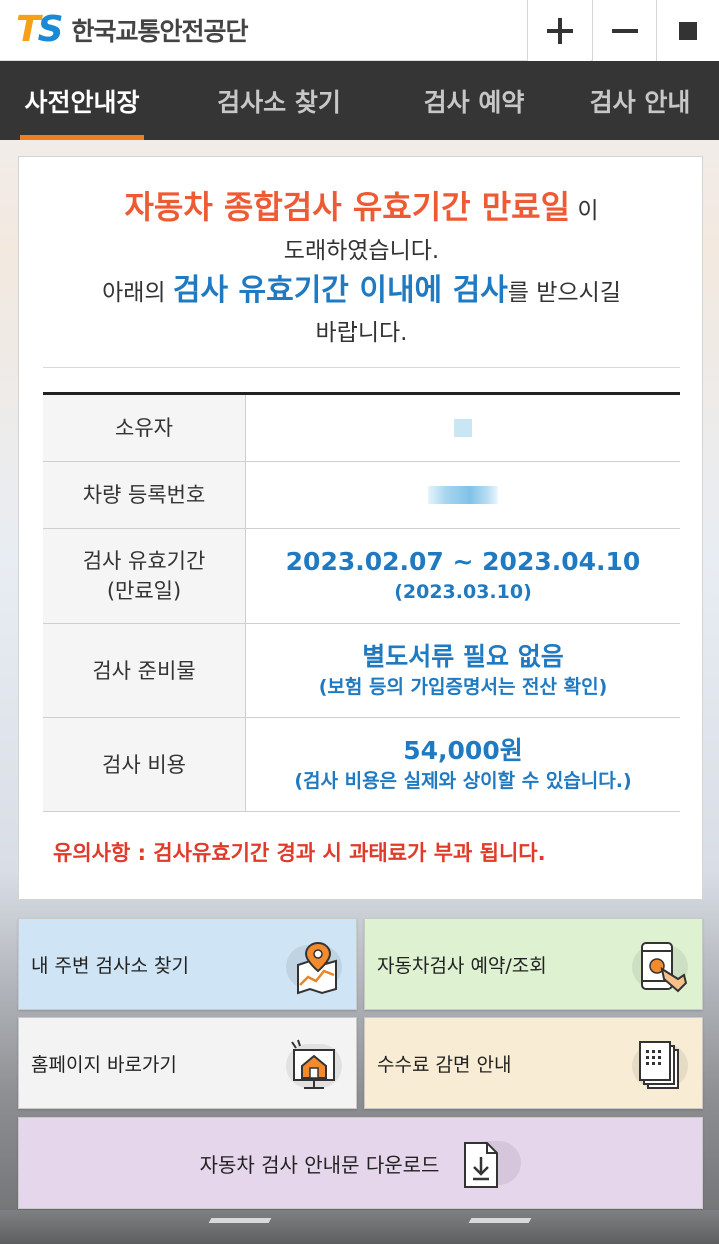 Image resolution: width=719 pixels, height=1244 pixels. I want to click on table-row-plate: 차량 등록번호, so click(361, 495).